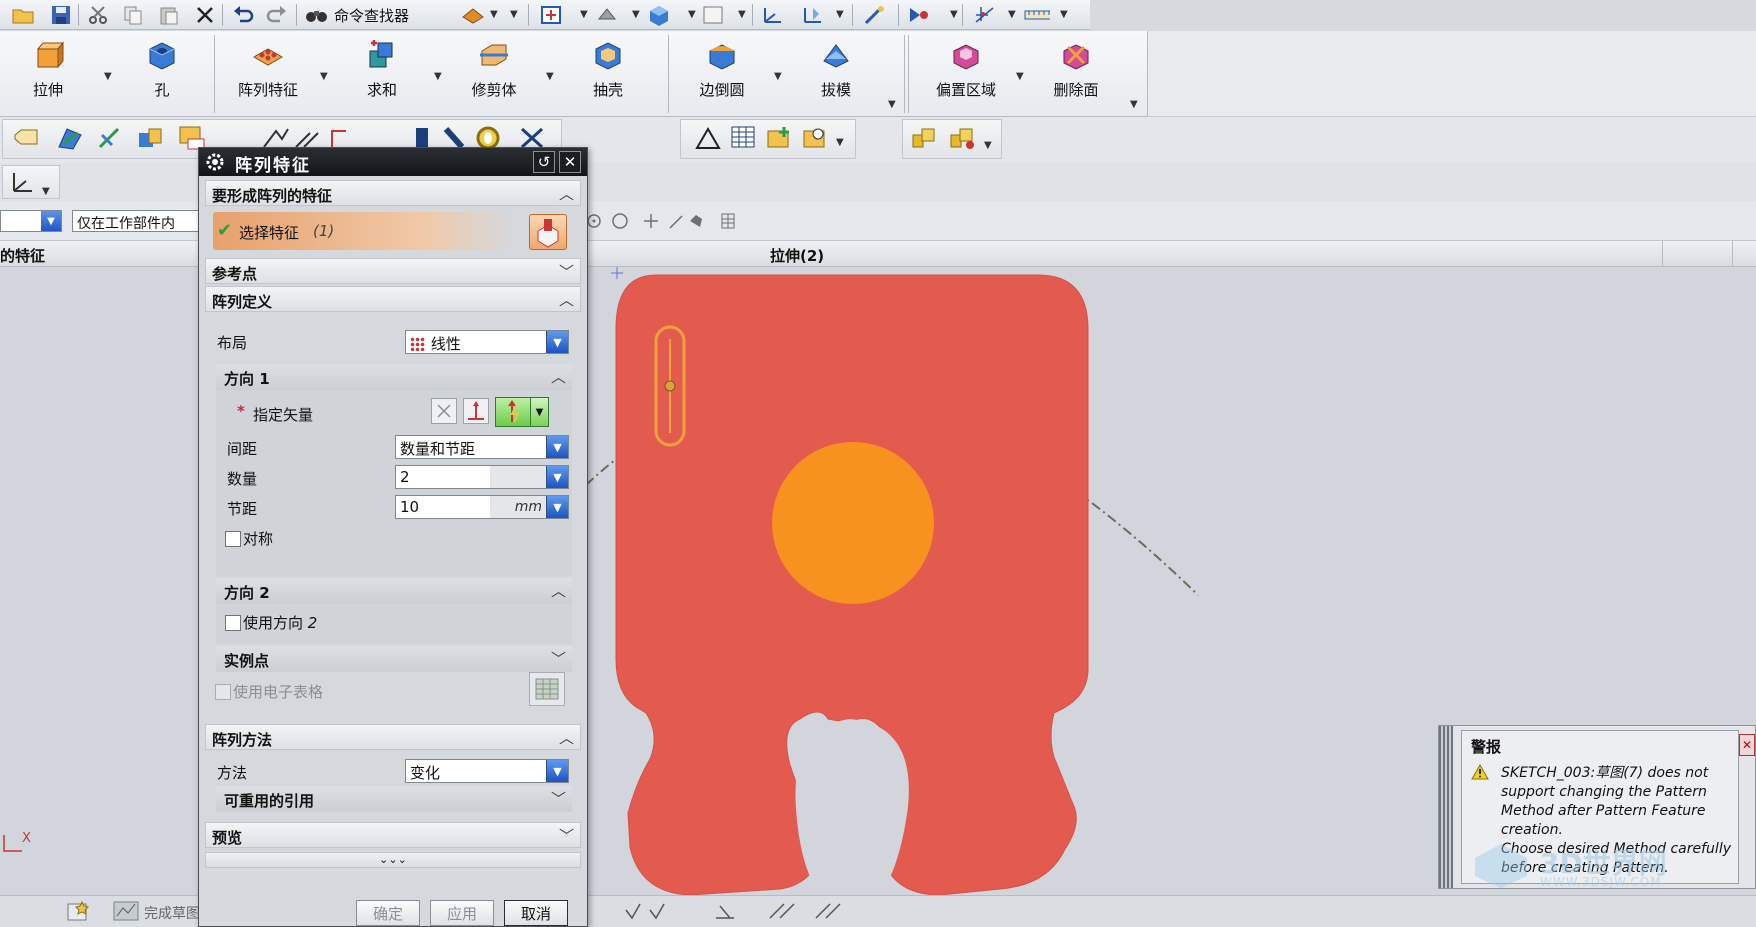 The image size is (1756, 927). Describe the element at coordinates (382, 73) in the screenshot. I see `unite-button: 求和` at that location.